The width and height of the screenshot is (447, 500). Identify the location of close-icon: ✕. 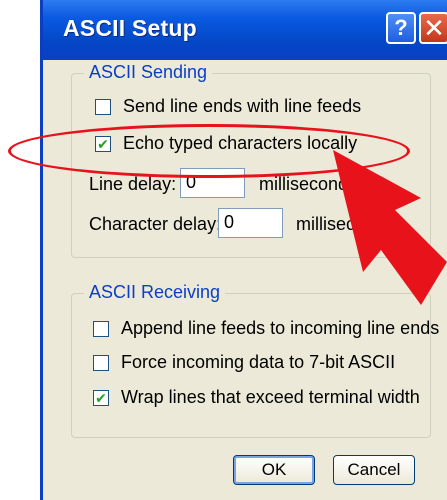
(434, 27).